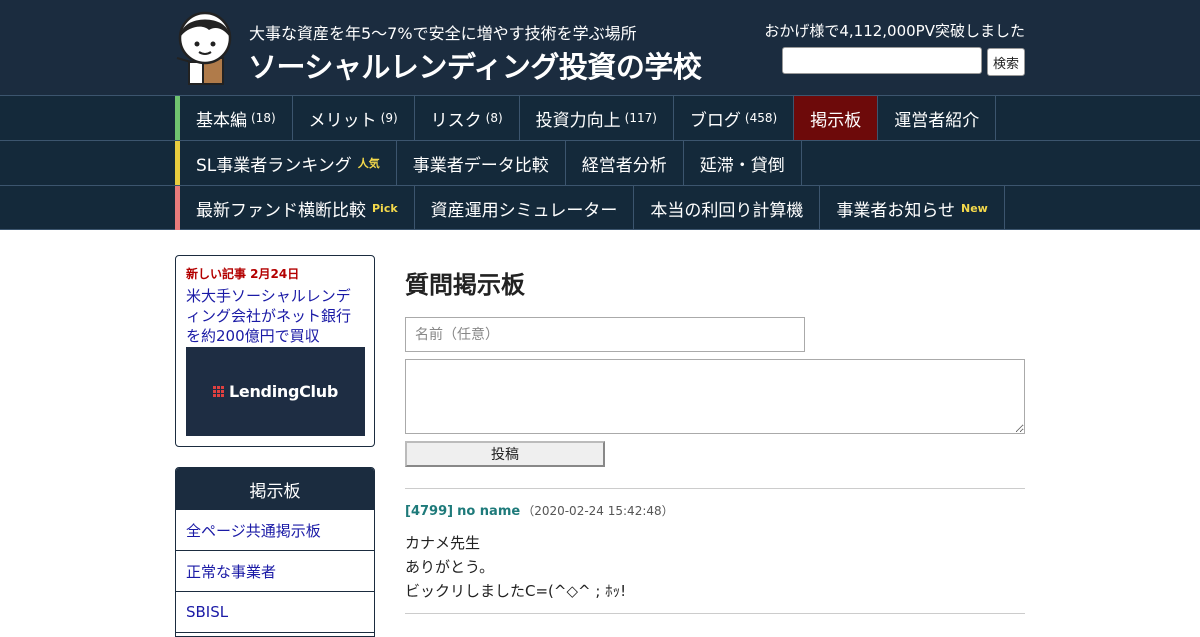 The image size is (1200, 637). Describe the element at coordinates (605, 334) in the screenshot. I see `name-input` at that location.